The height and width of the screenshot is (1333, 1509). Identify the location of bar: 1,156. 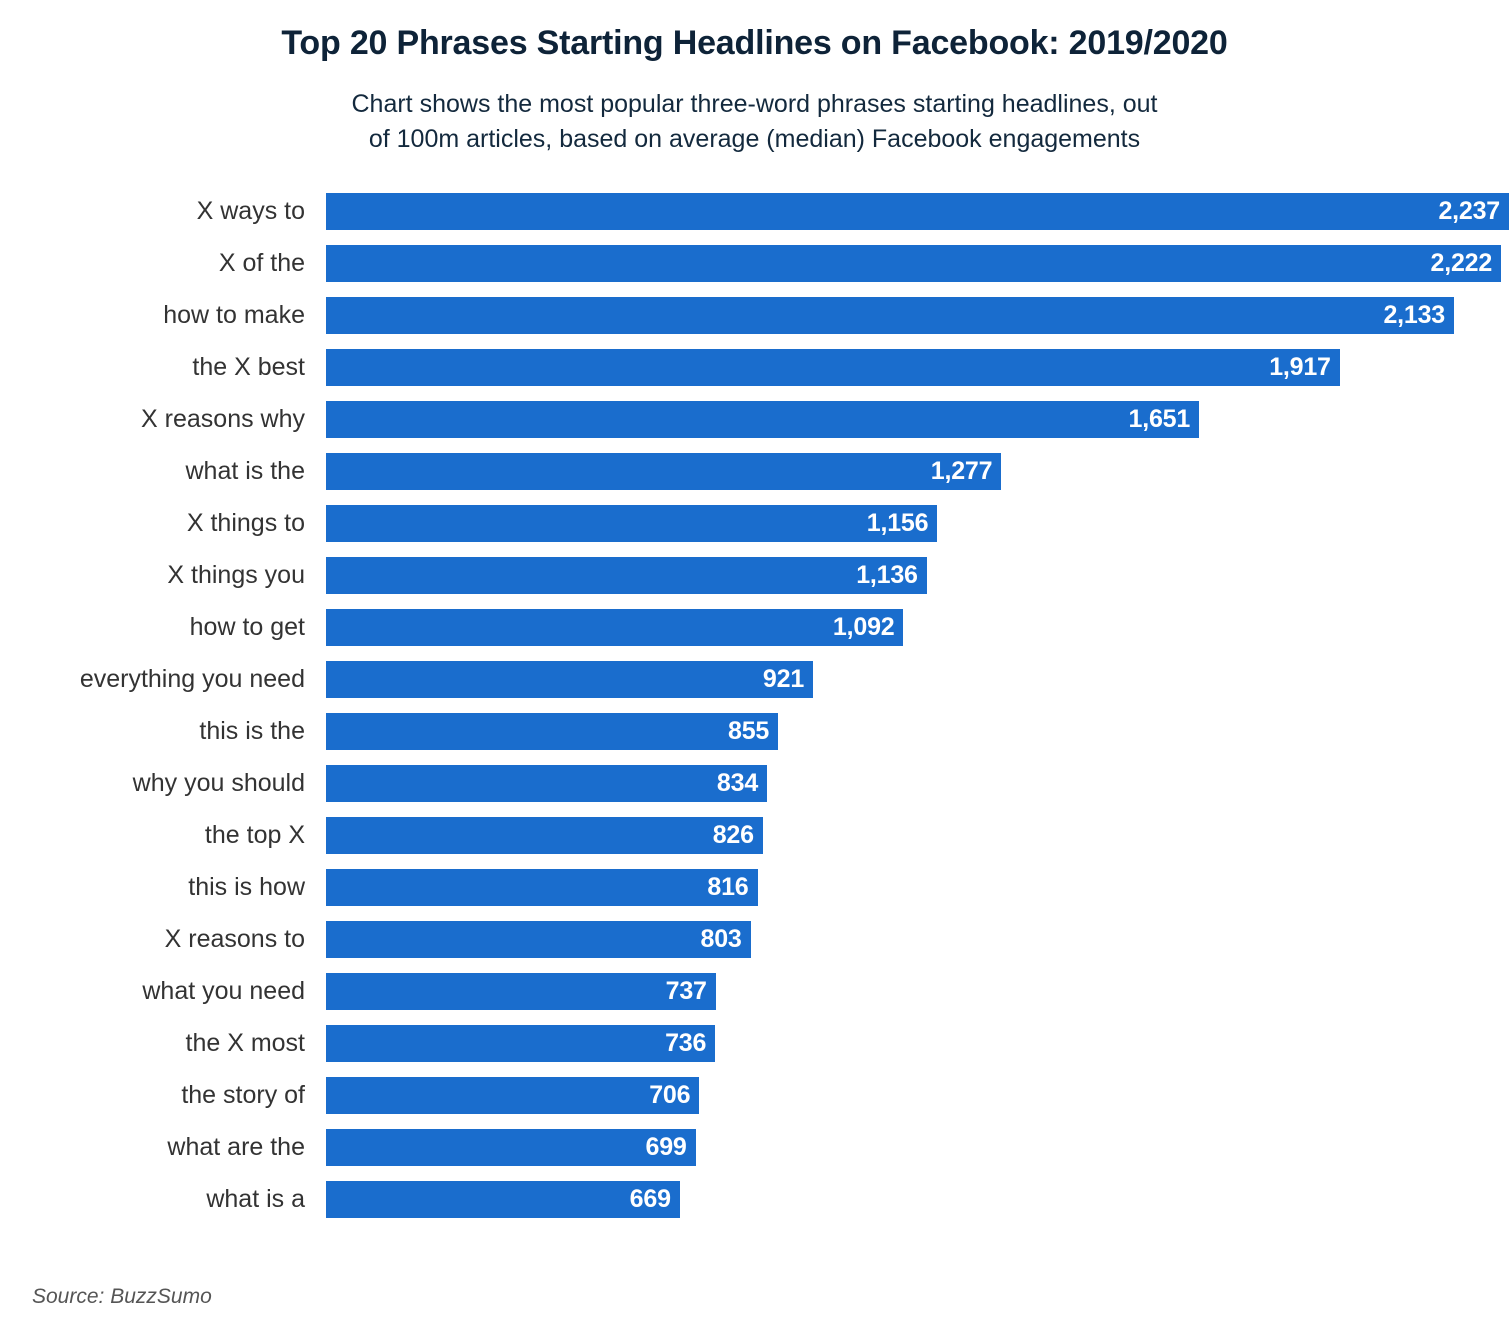
(632, 523).